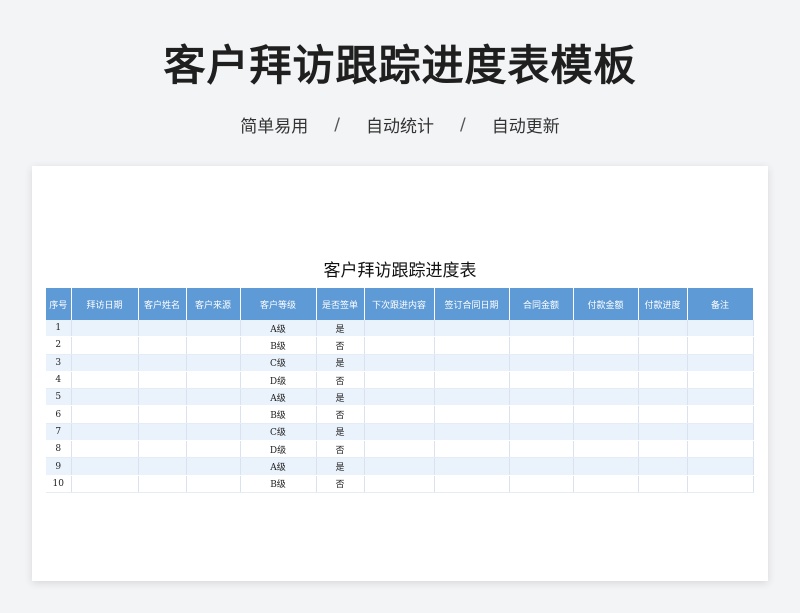  What do you see at coordinates (278, 304) in the screenshot?
I see `column-header: 客户等级` at bounding box center [278, 304].